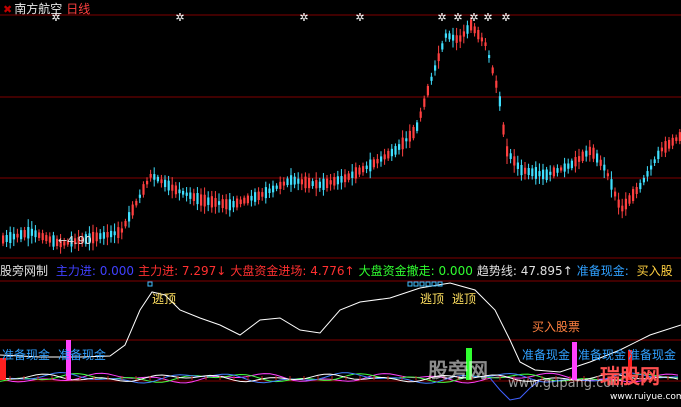  I want to click on escape-top-label-1: 逃顶, so click(164, 299).